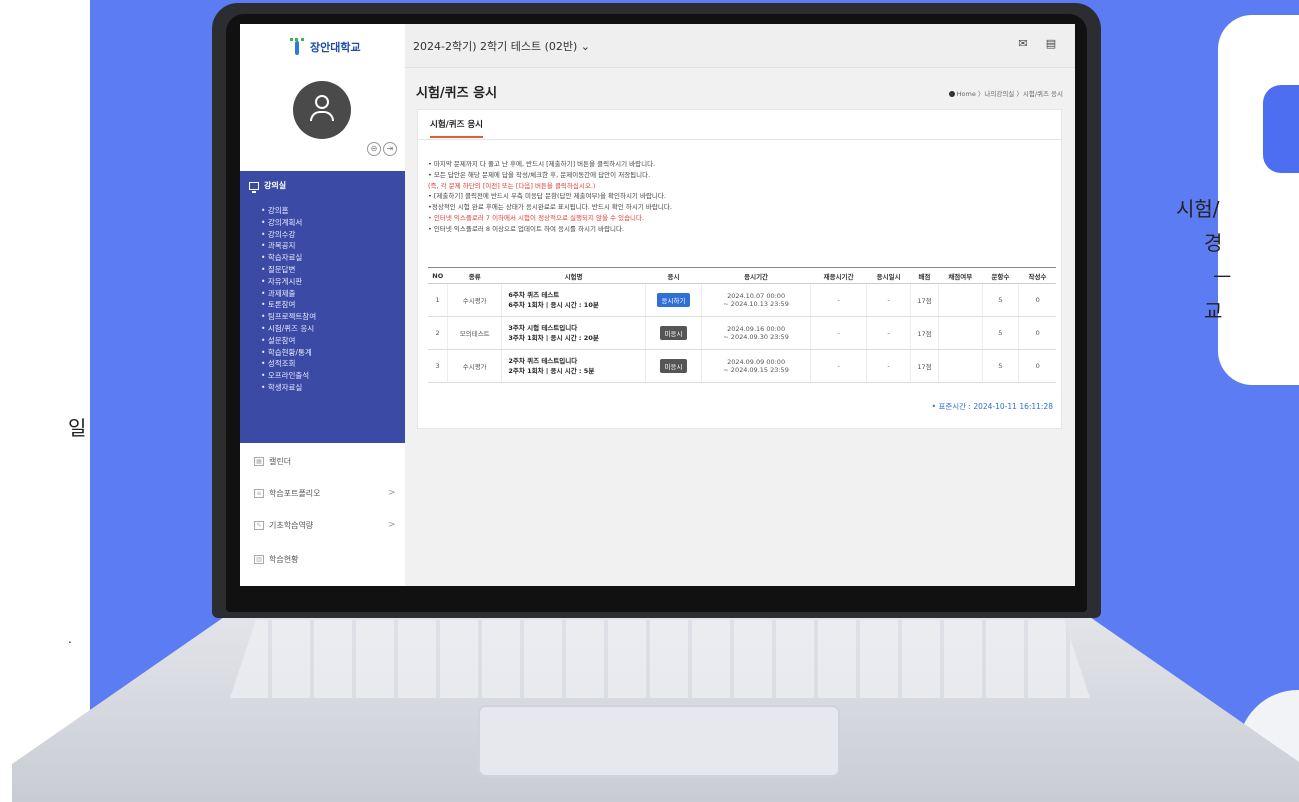 The height and width of the screenshot is (802, 1299). What do you see at coordinates (288, 364) in the screenshot?
I see `nav-item: 성적조회` at bounding box center [288, 364].